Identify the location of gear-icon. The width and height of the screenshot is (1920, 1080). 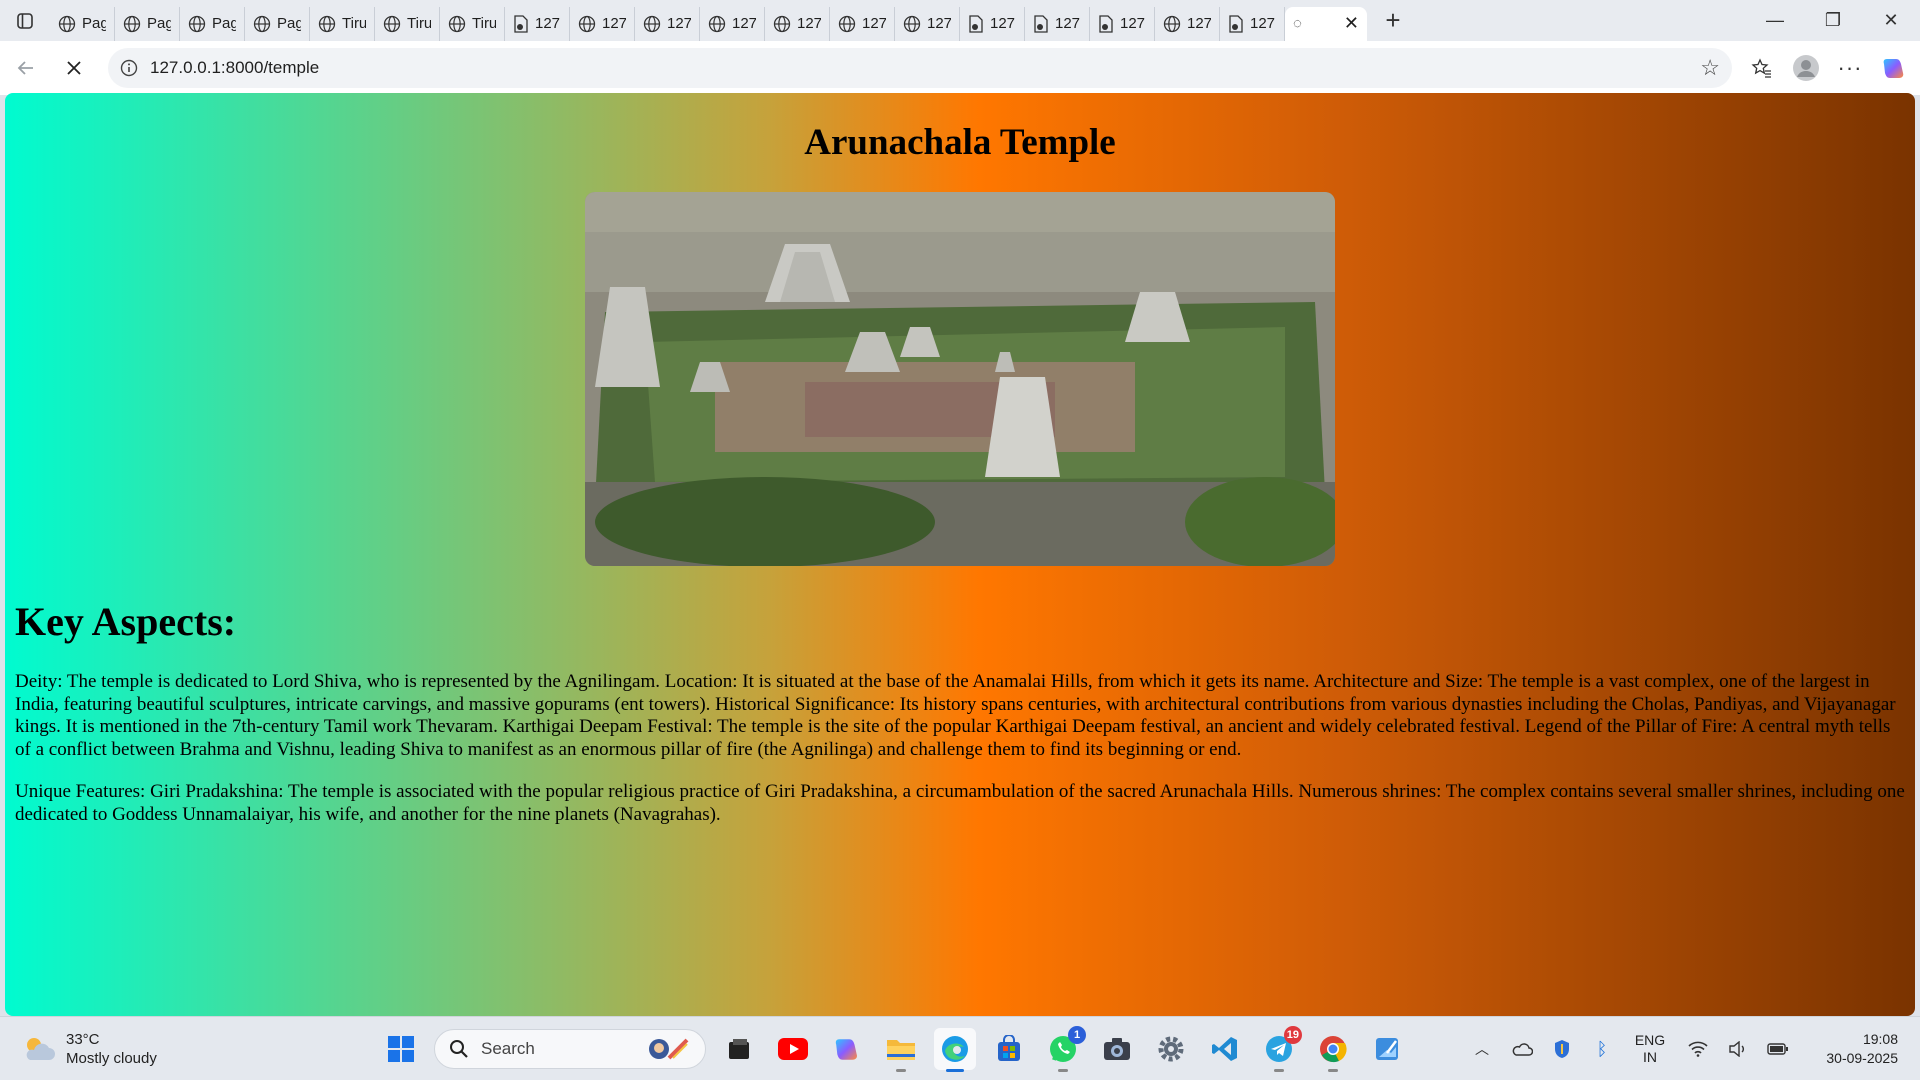
(1171, 1049).